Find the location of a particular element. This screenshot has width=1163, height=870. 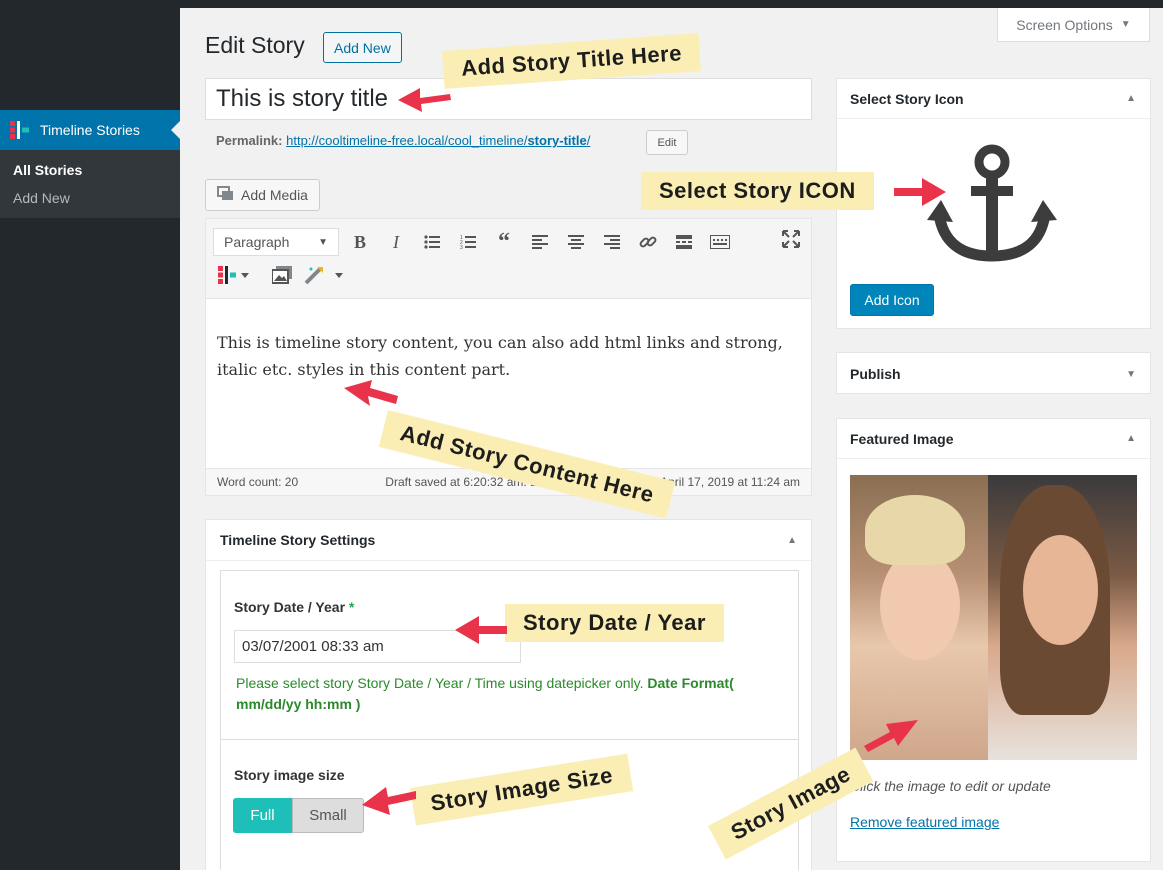

fullscreen-icon is located at coordinates (791, 239).